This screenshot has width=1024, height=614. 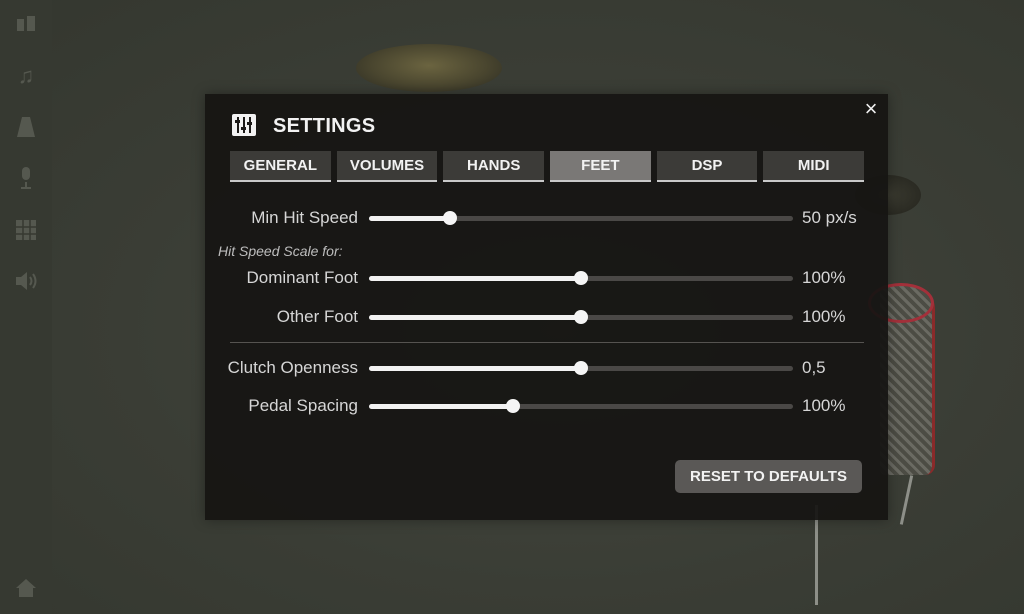 I want to click on pedal-spacing-slider, so click(x=581, y=406).